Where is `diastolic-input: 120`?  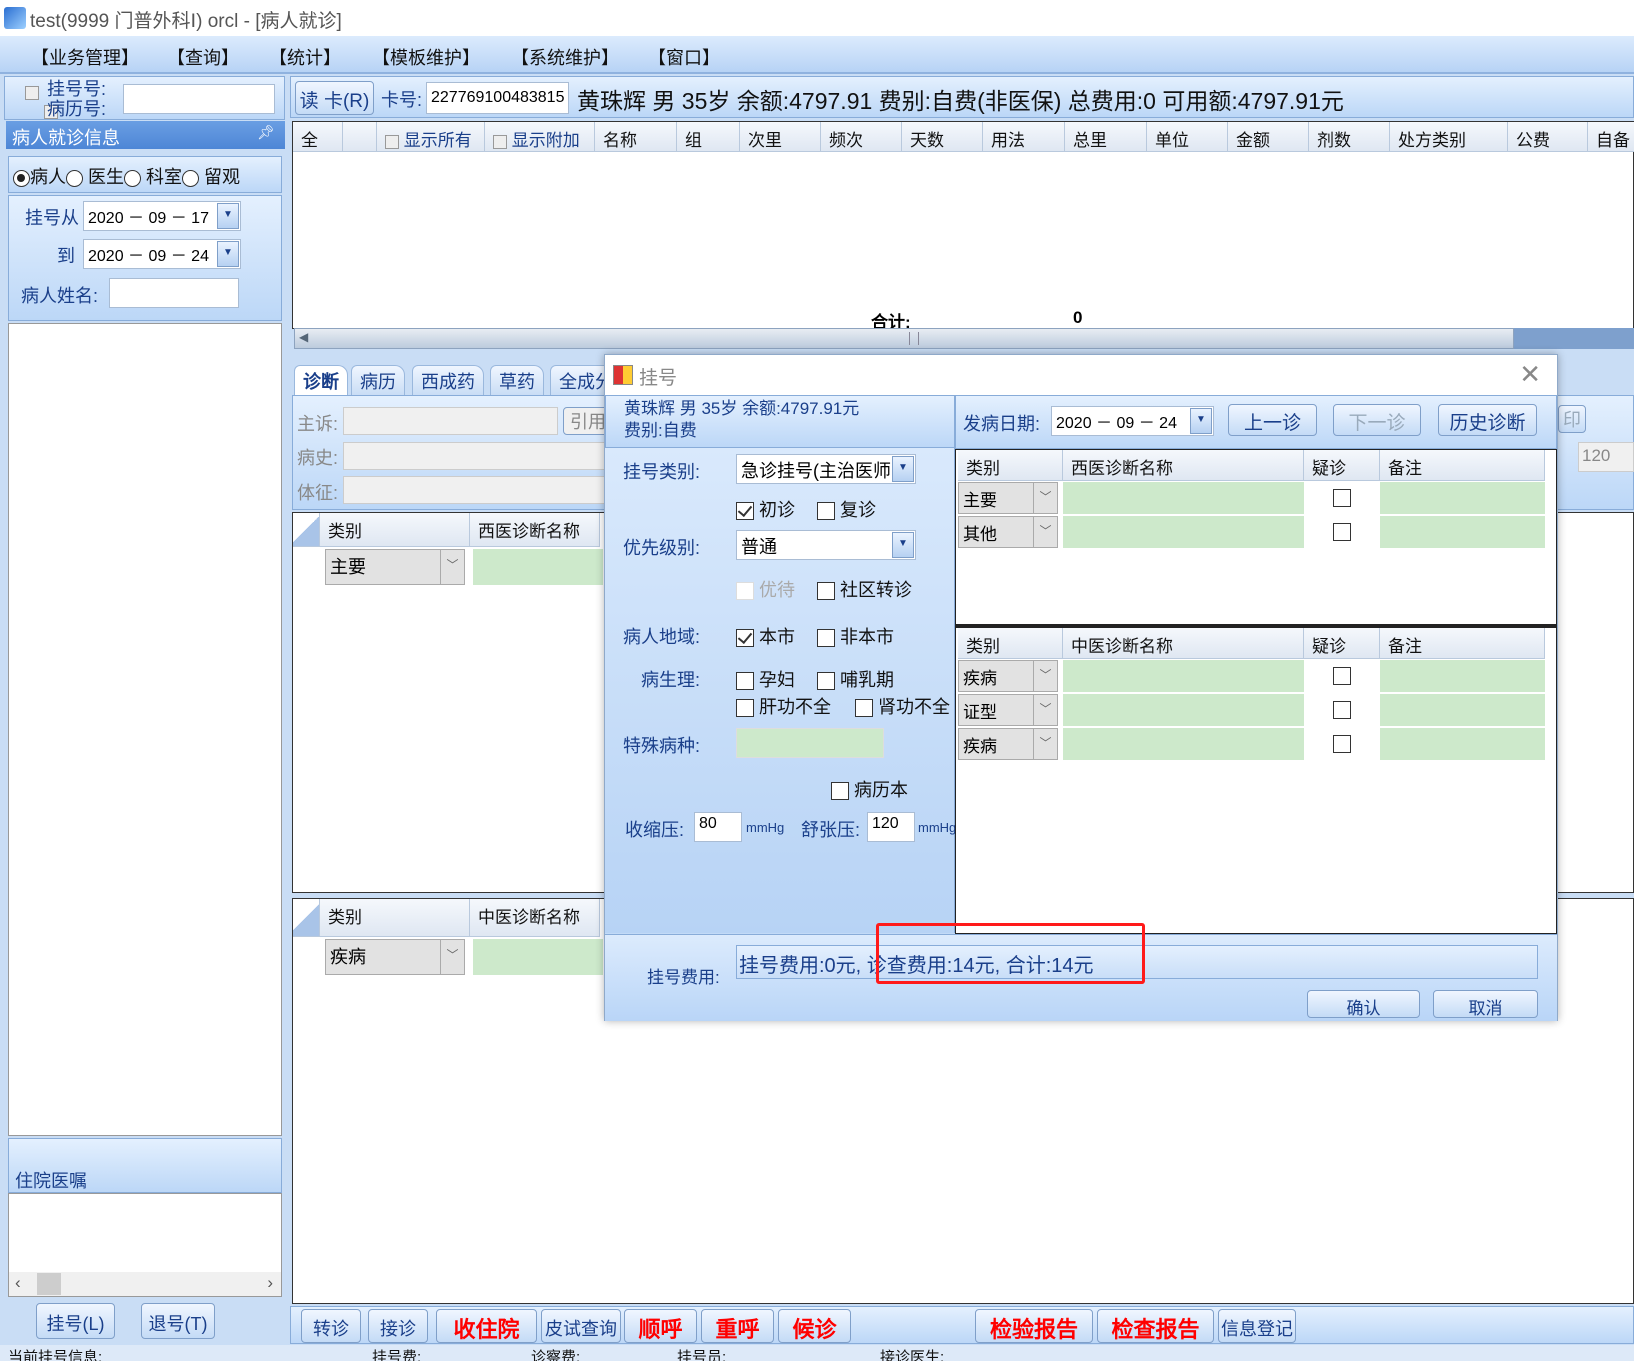 diastolic-input: 120 is located at coordinates (891, 827).